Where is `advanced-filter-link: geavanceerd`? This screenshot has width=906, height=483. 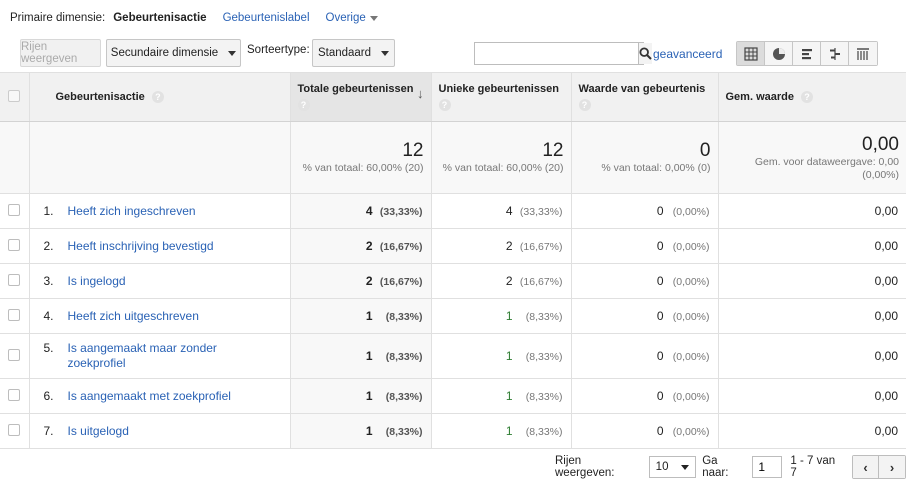 advanced-filter-link: geavanceerd is located at coordinates (687, 54).